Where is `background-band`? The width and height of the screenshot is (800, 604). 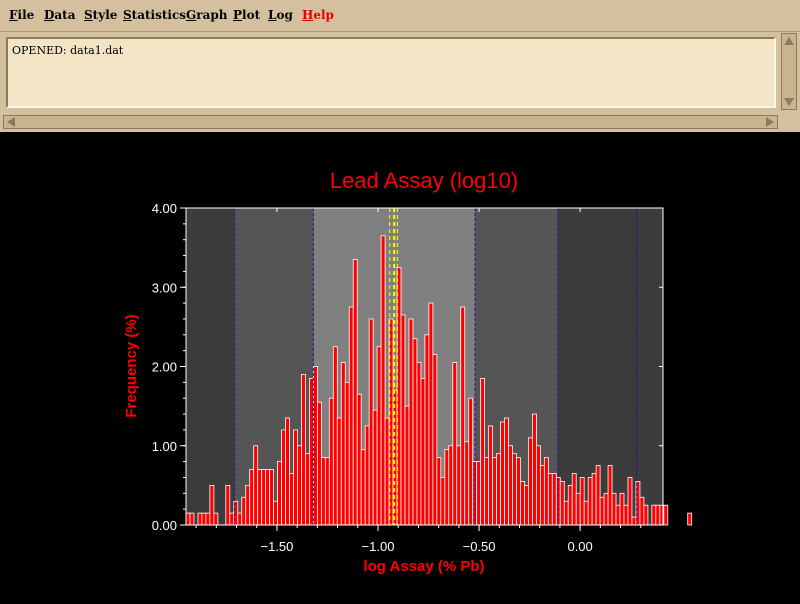 background-band is located at coordinates (210, 366).